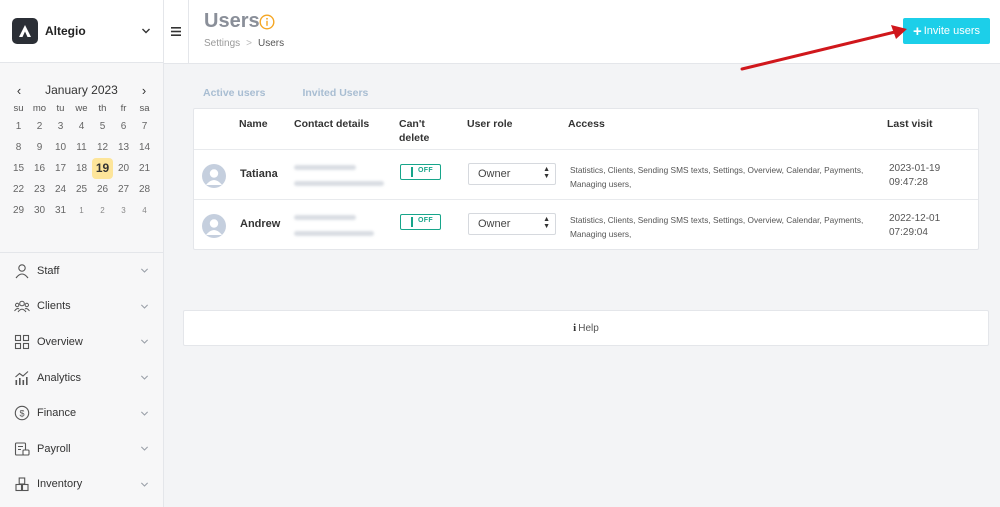 This screenshot has width=1000, height=507. I want to click on user-name: Andrew, so click(260, 224).